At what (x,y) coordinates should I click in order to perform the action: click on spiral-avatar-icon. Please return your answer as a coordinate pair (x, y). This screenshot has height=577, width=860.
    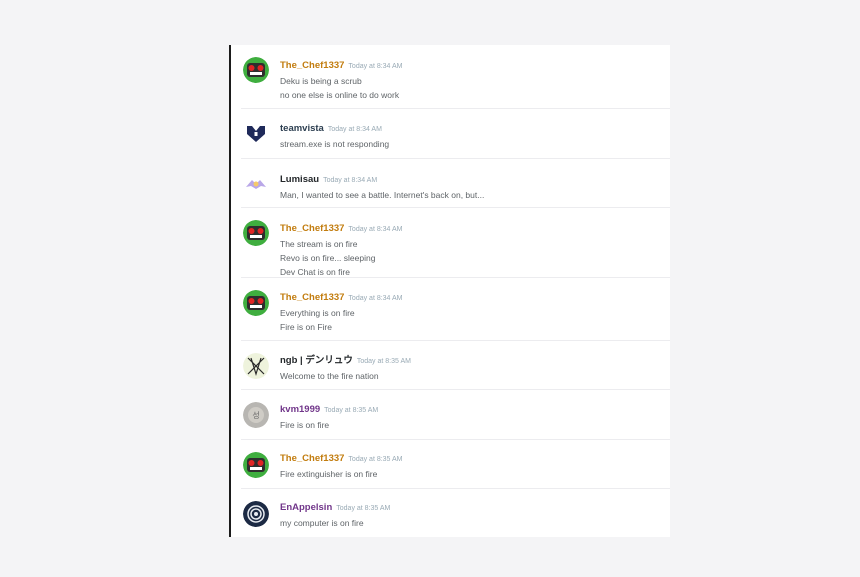
    Looking at the image, I should click on (256, 514).